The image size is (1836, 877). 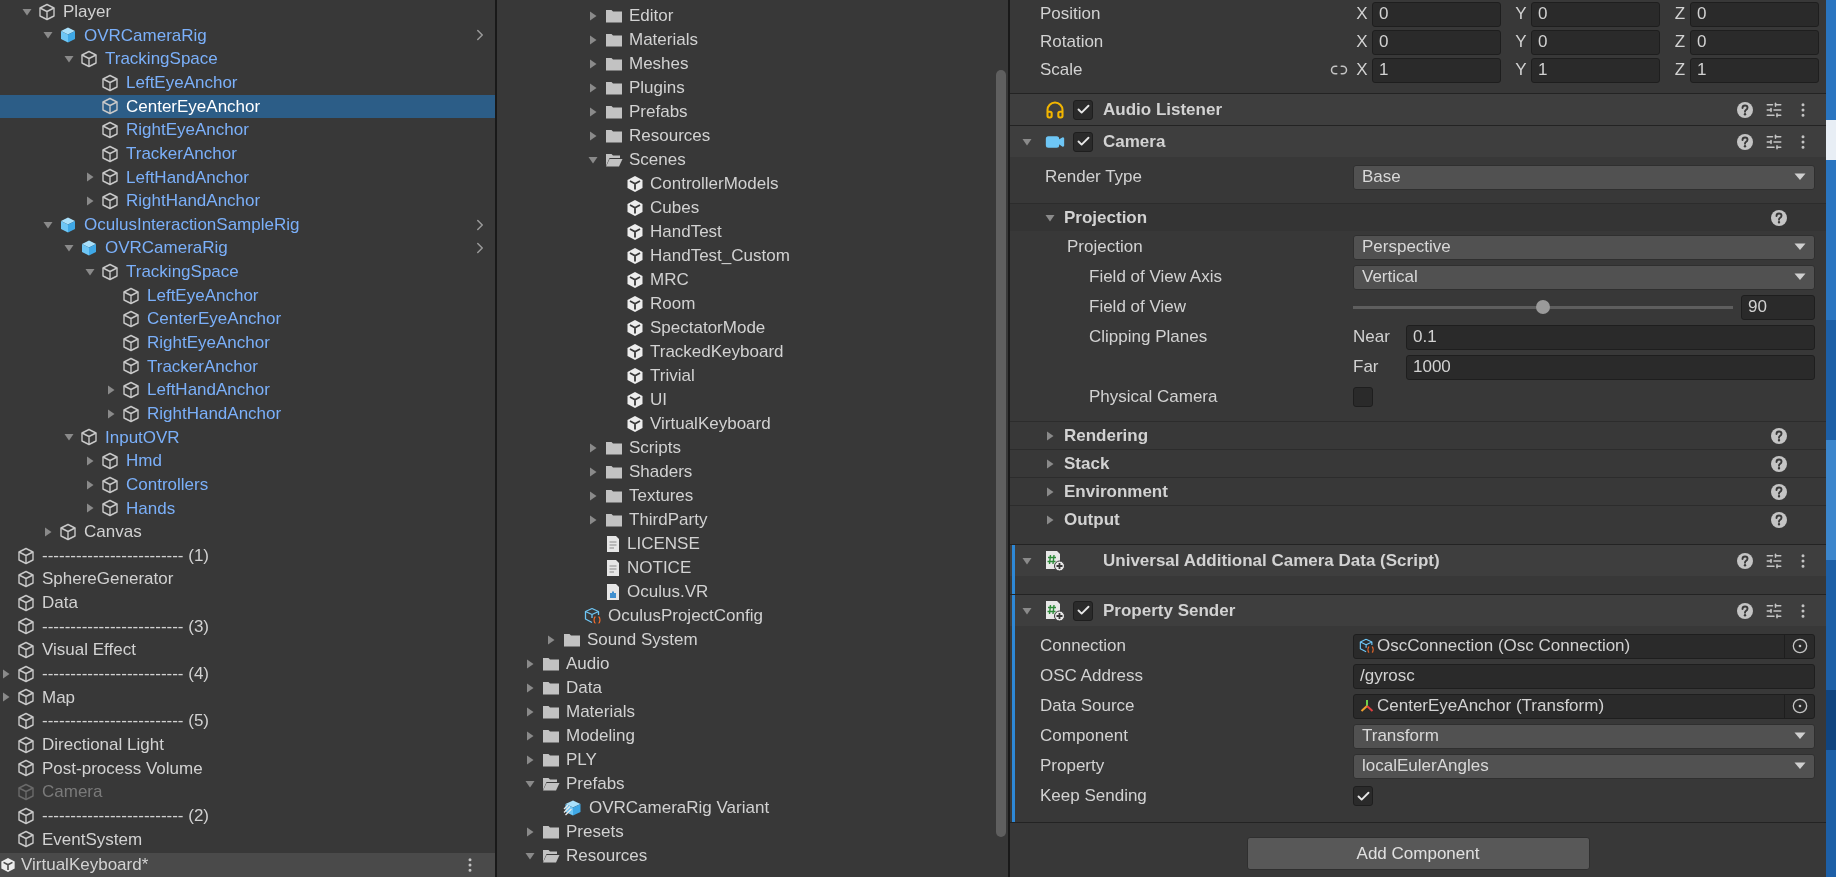 I want to click on section-header: Rendering, so click(x=1418, y=435).